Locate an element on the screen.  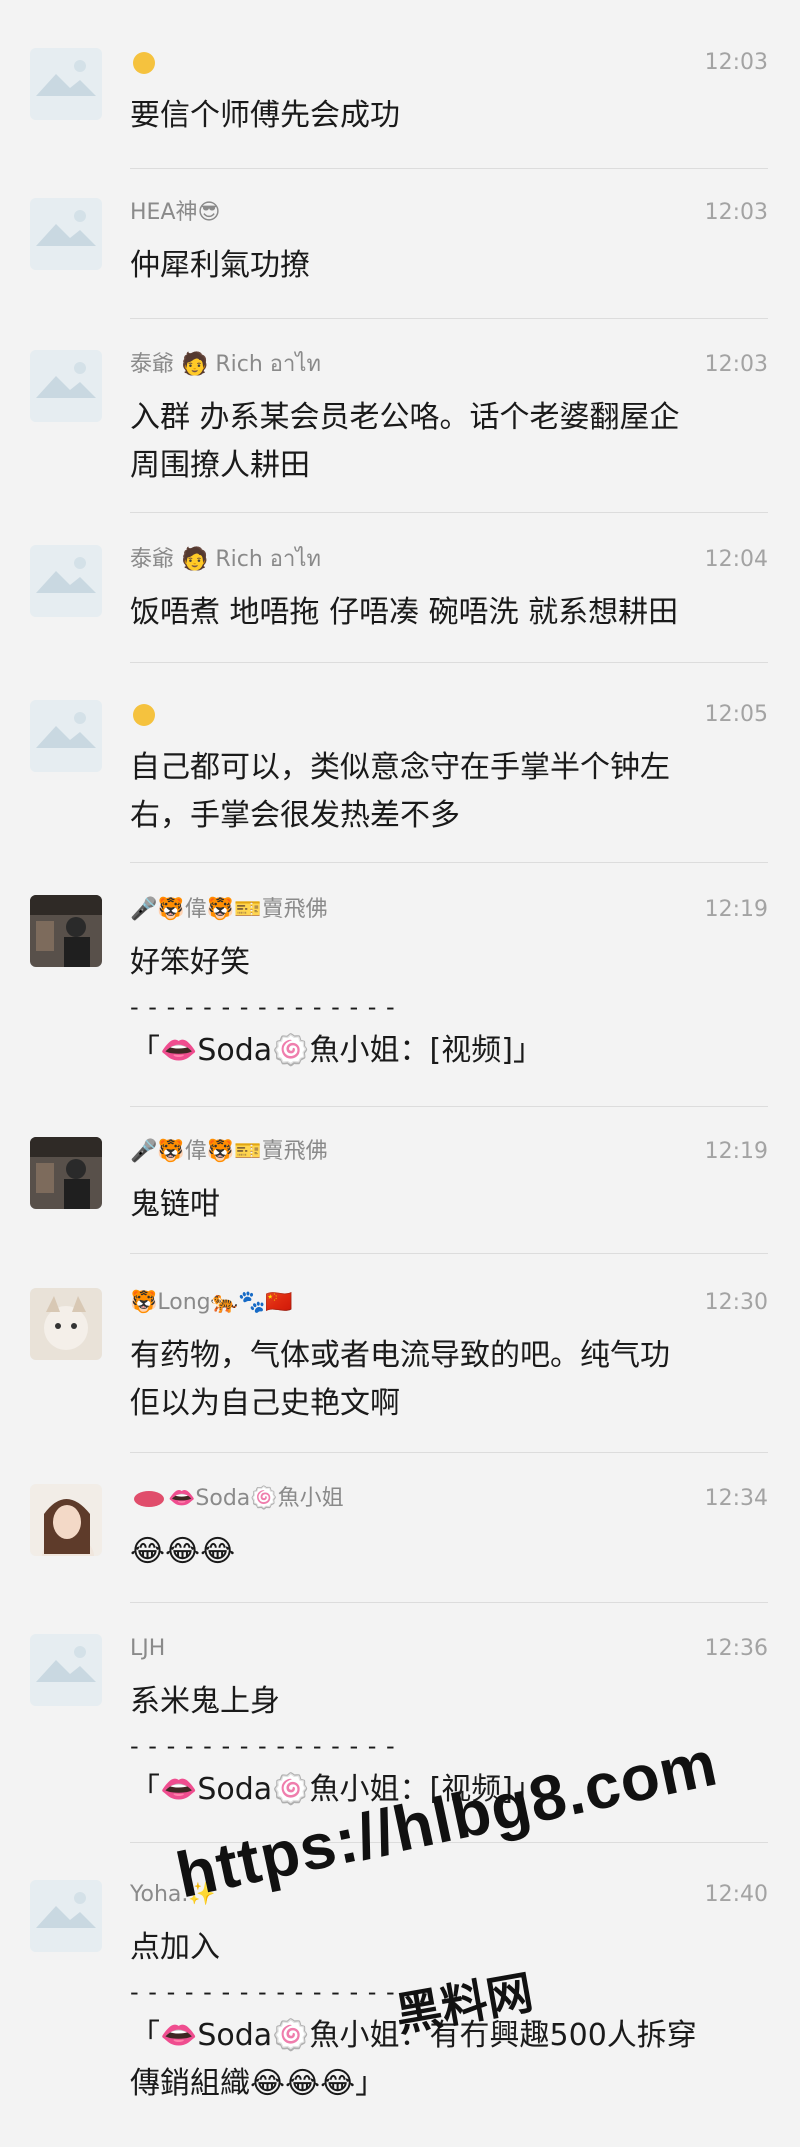
message-text: 自己都可以，类似意念守在手掌半个钟左 is located at coordinates (400, 767).